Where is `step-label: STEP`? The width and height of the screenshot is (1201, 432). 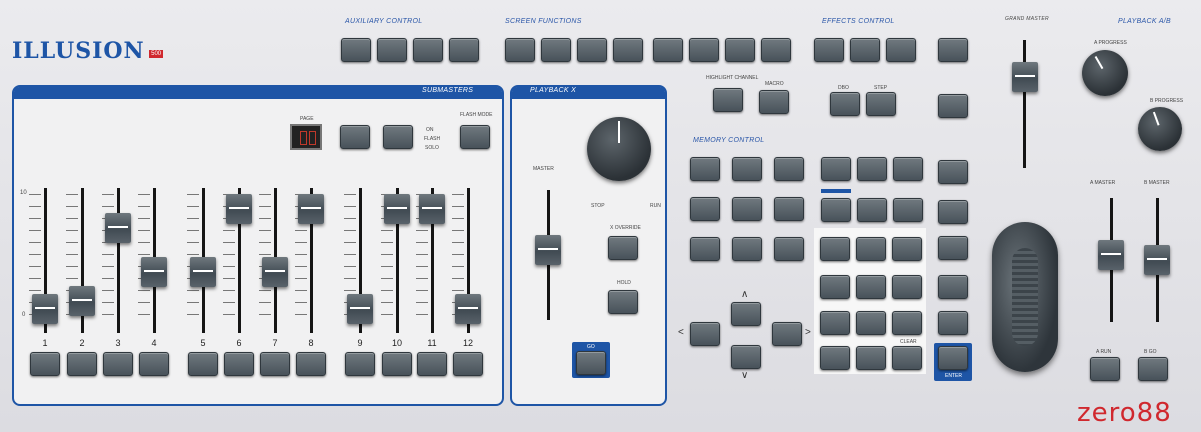
step-label: STEP is located at coordinates (881, 88).